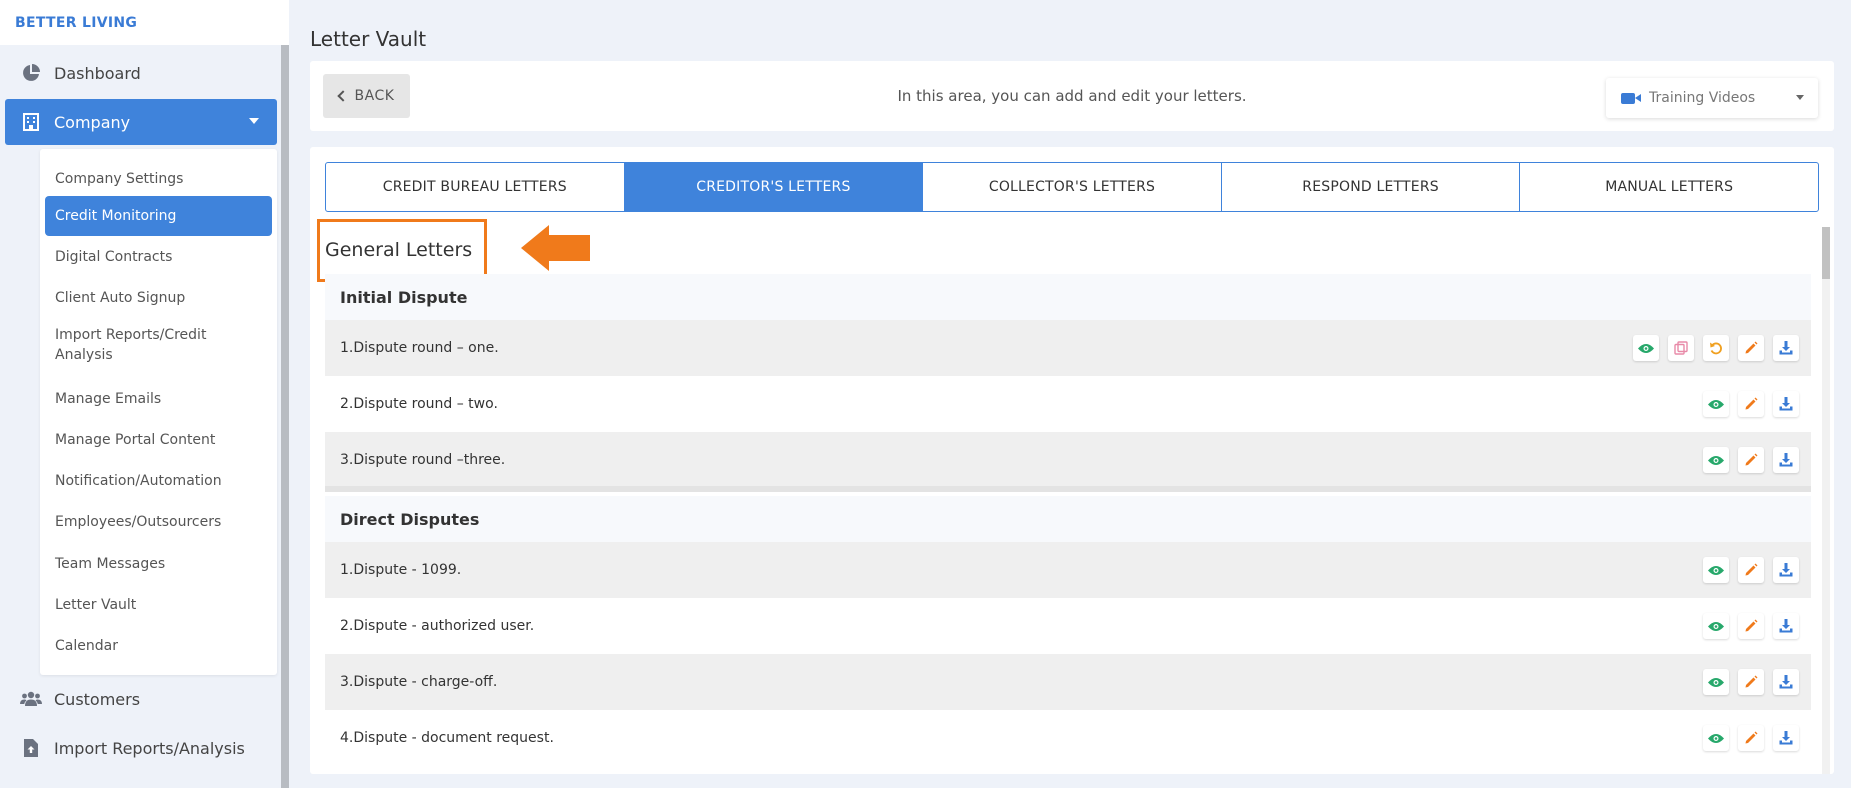  I want to click on chevron-left-icon, so click(342, 96).